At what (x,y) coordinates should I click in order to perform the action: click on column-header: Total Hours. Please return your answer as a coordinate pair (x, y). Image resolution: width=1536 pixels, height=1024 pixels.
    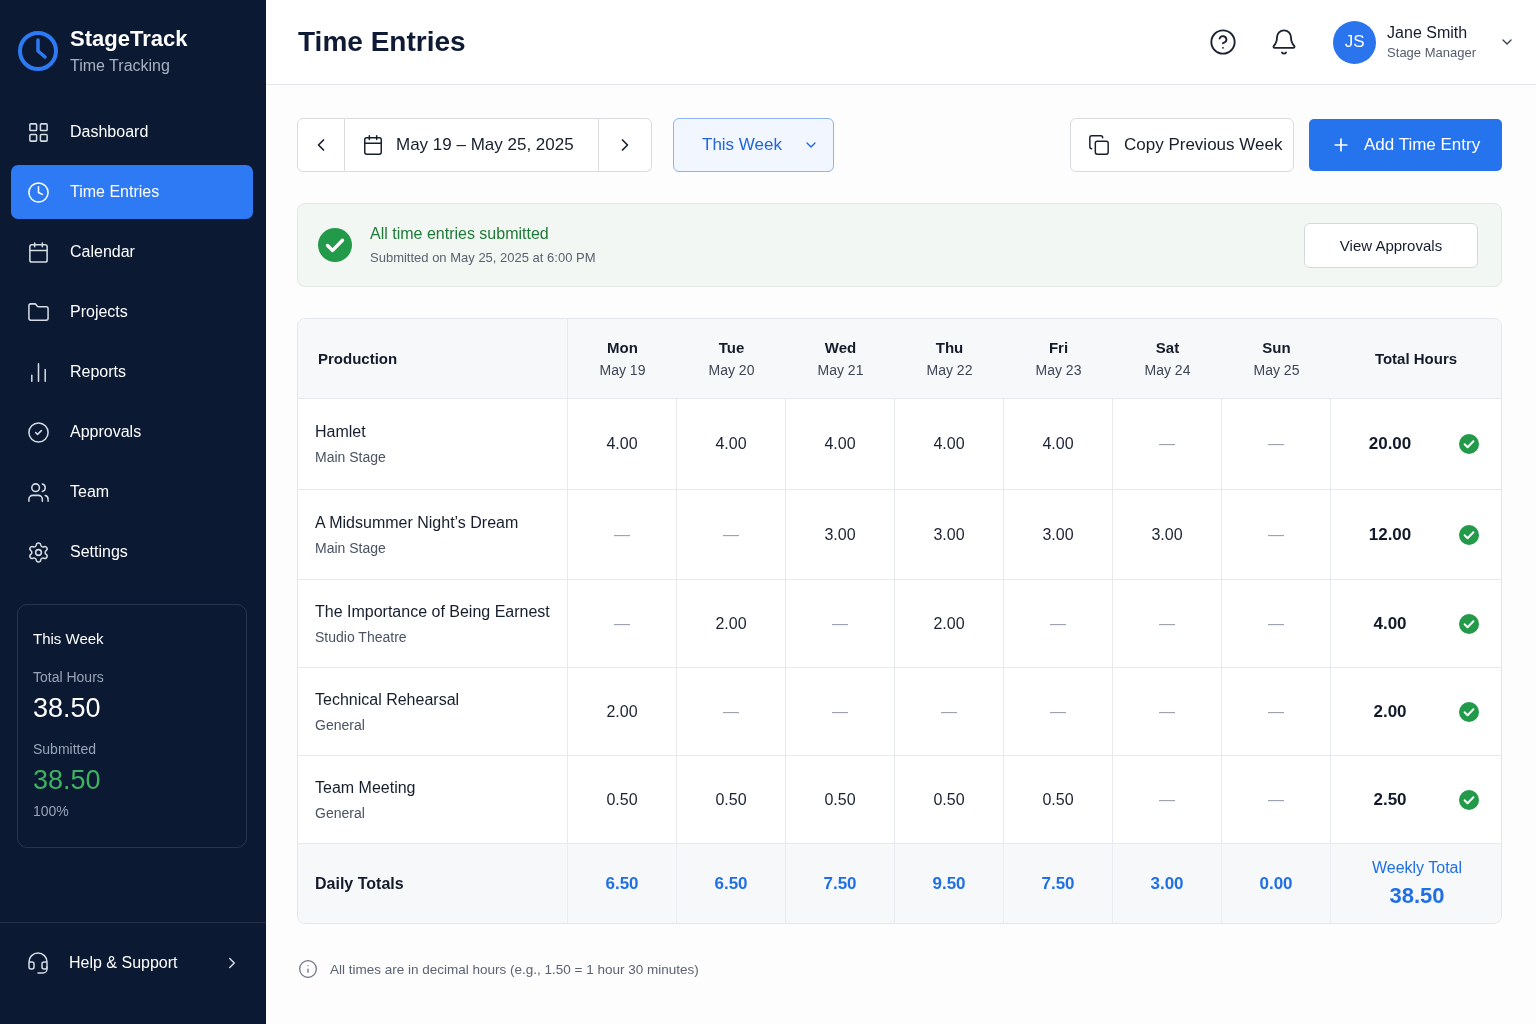
    Looking at the image, I should click on (1416, 358).